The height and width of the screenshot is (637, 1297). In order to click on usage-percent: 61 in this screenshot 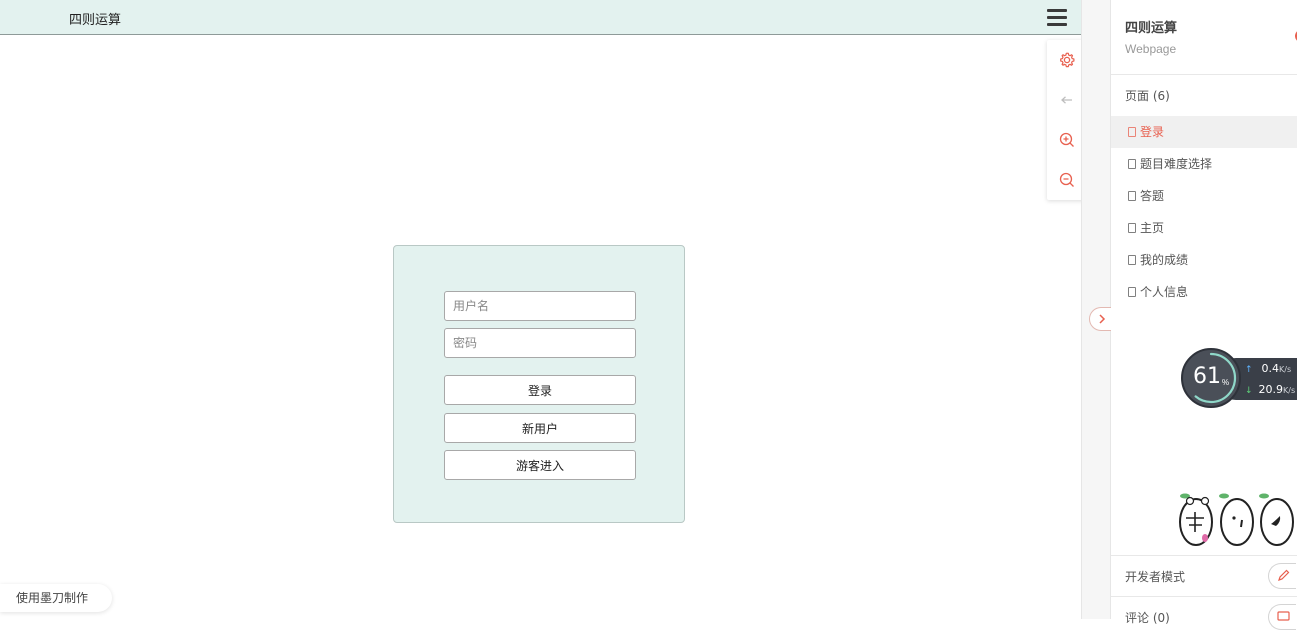, I will do `click(1207, 376)`.